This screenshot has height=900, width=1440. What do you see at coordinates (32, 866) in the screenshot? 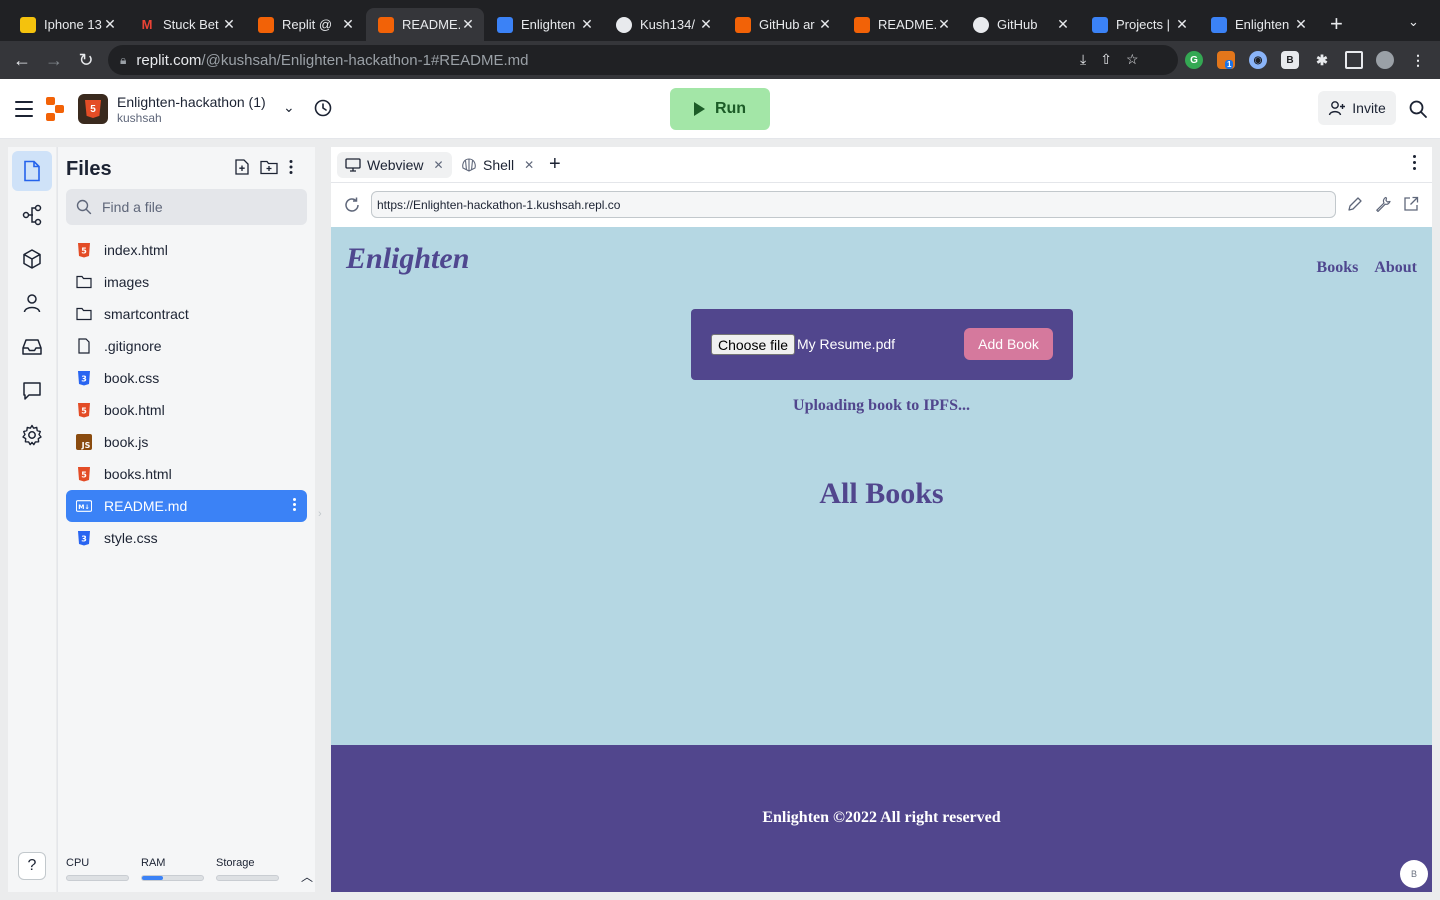
I see `help-icon: ?` at bounding box center [32, 866].